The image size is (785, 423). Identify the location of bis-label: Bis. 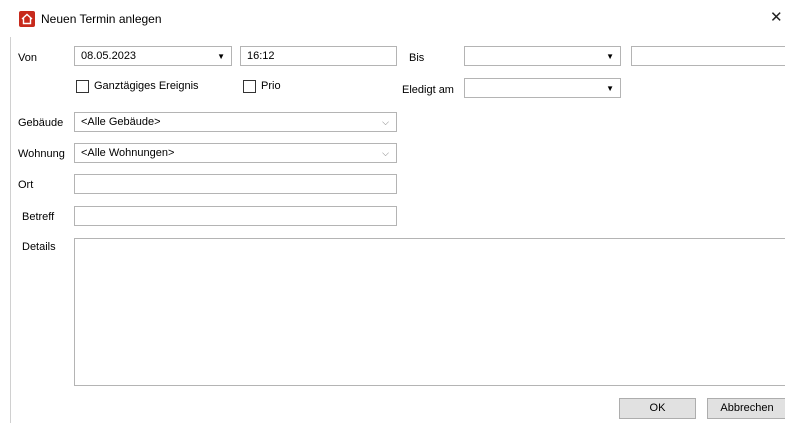
(417, 58).